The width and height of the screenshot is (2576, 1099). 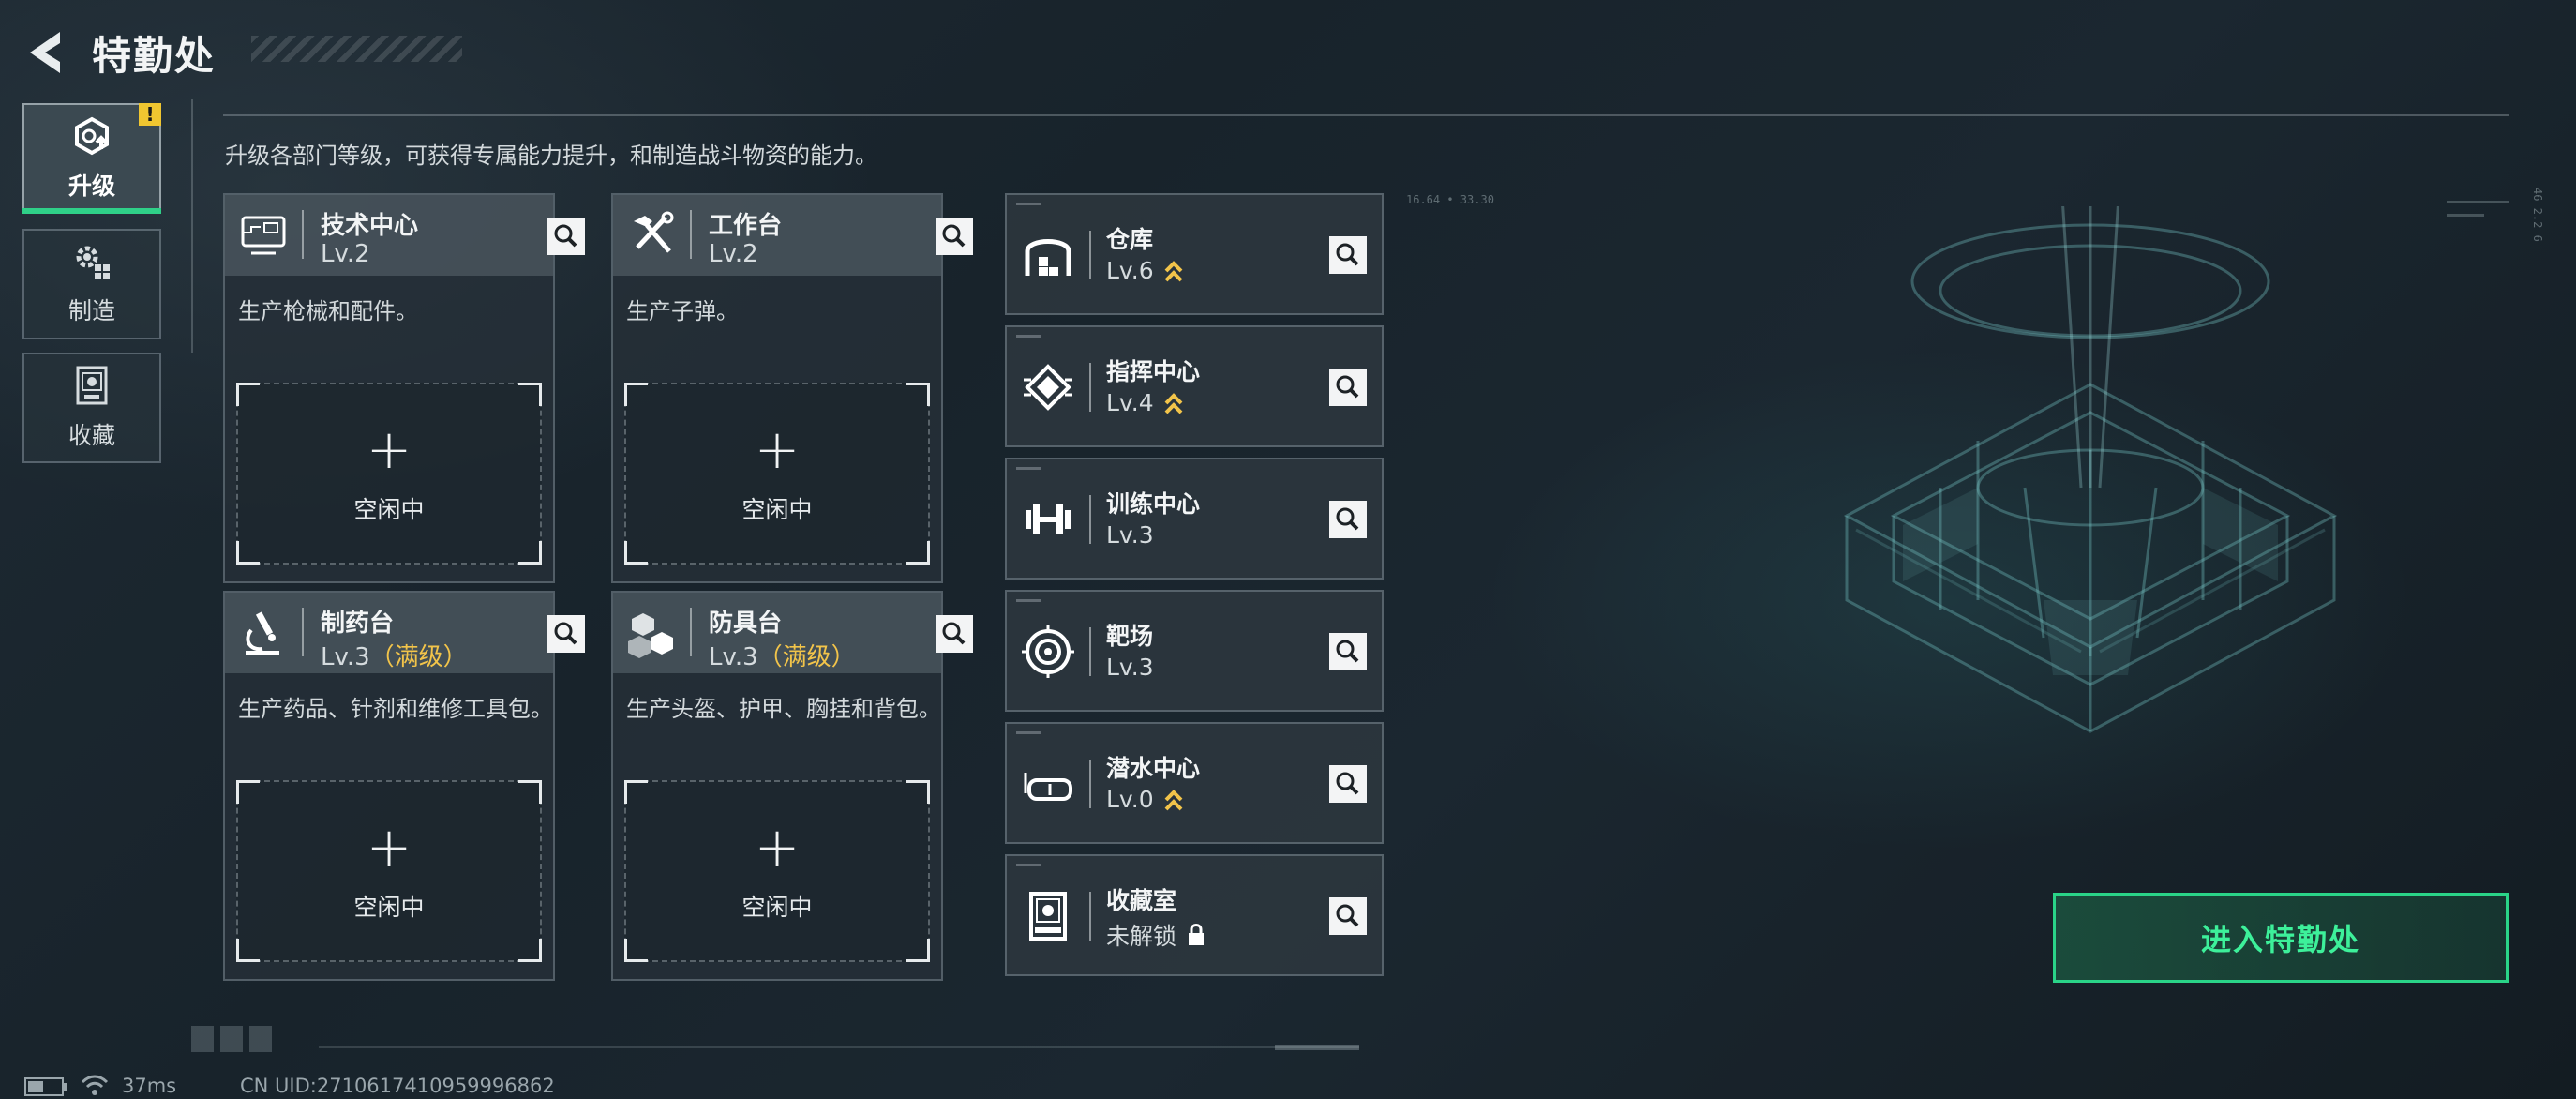 I want to click on department-description: 生产子弹。, so click(x=683, y=311).